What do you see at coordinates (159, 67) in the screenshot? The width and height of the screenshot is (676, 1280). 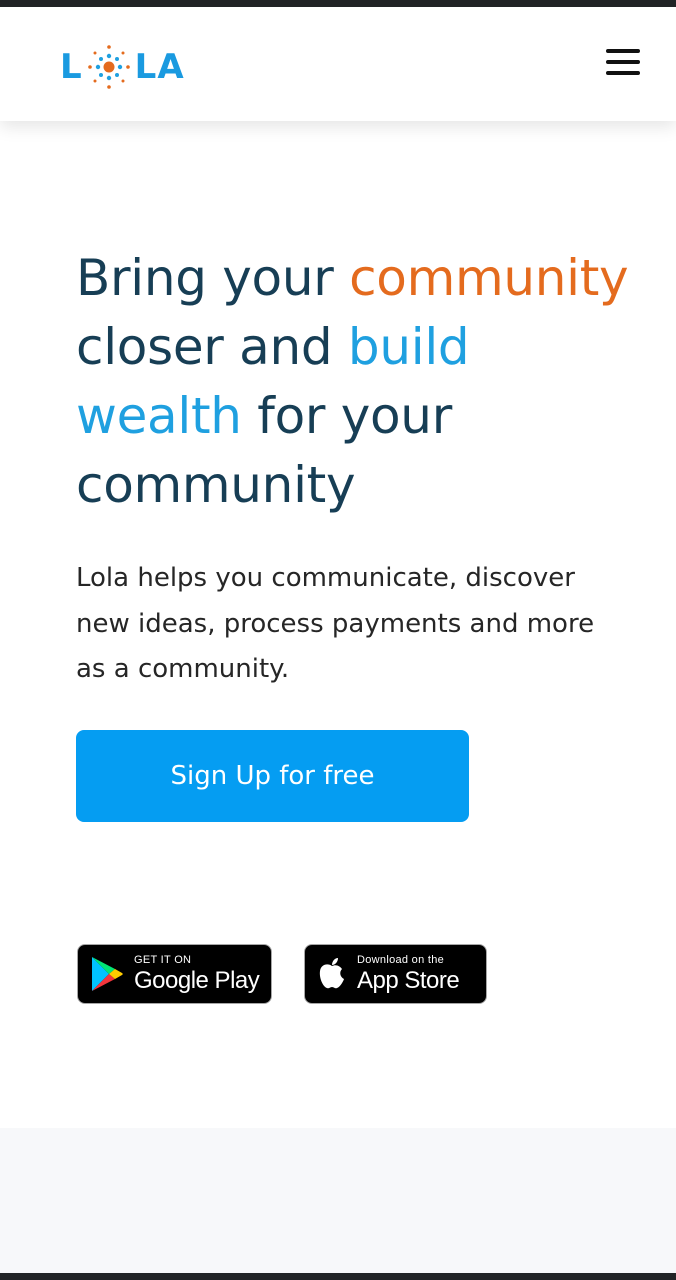 I see `logo-letters-la: LA` at bounding box center [159, 67].